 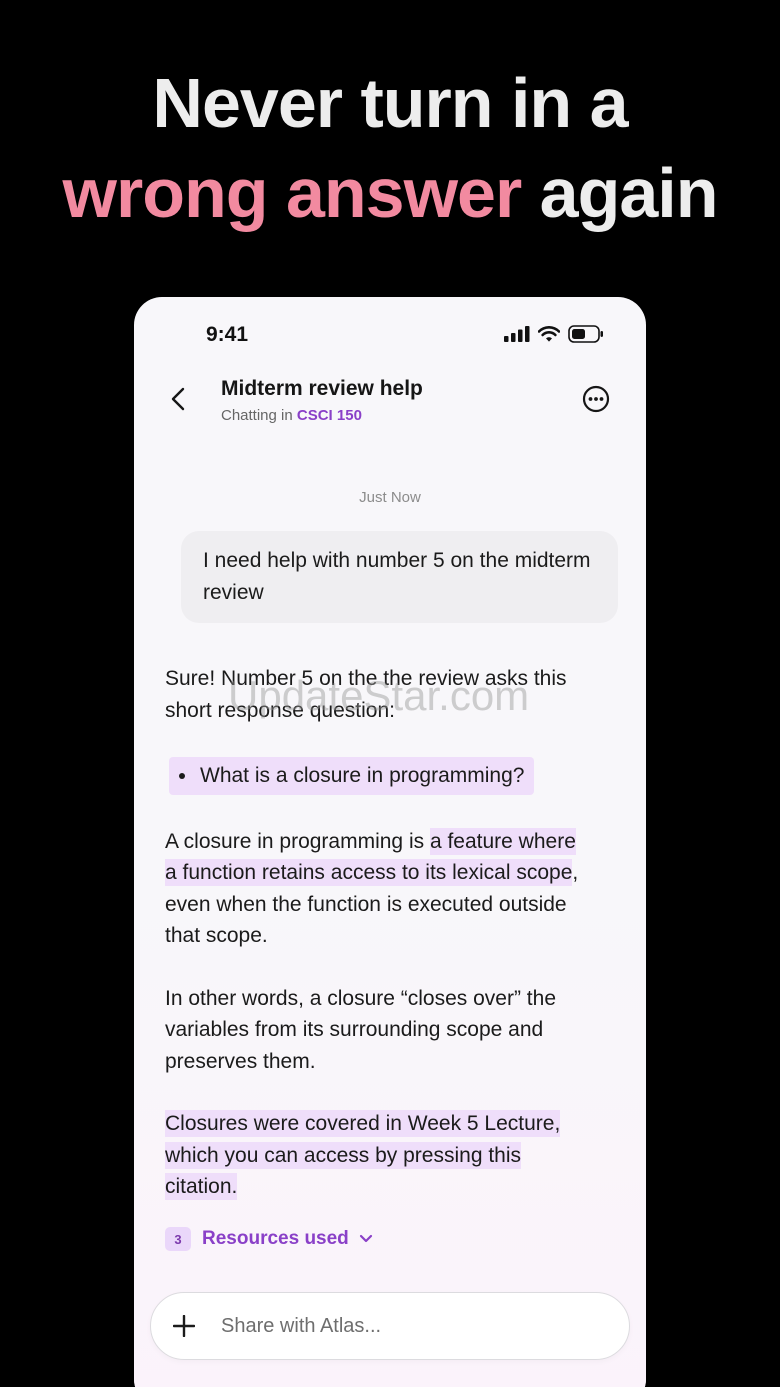 I want to click on chevron-left-icon, so click(x=178, y=399).